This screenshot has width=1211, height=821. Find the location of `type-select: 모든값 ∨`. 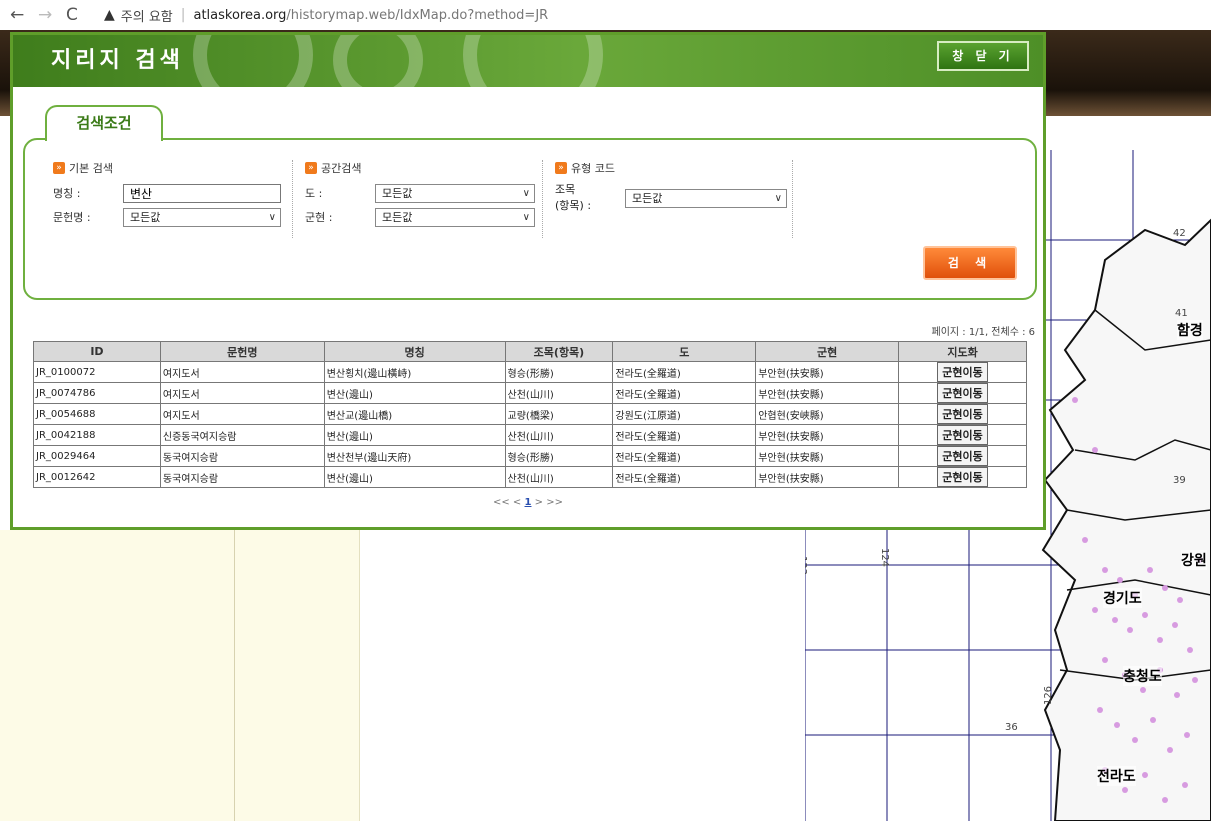

type-select: 모든값 ∨ is located at coordinates (706, 198).